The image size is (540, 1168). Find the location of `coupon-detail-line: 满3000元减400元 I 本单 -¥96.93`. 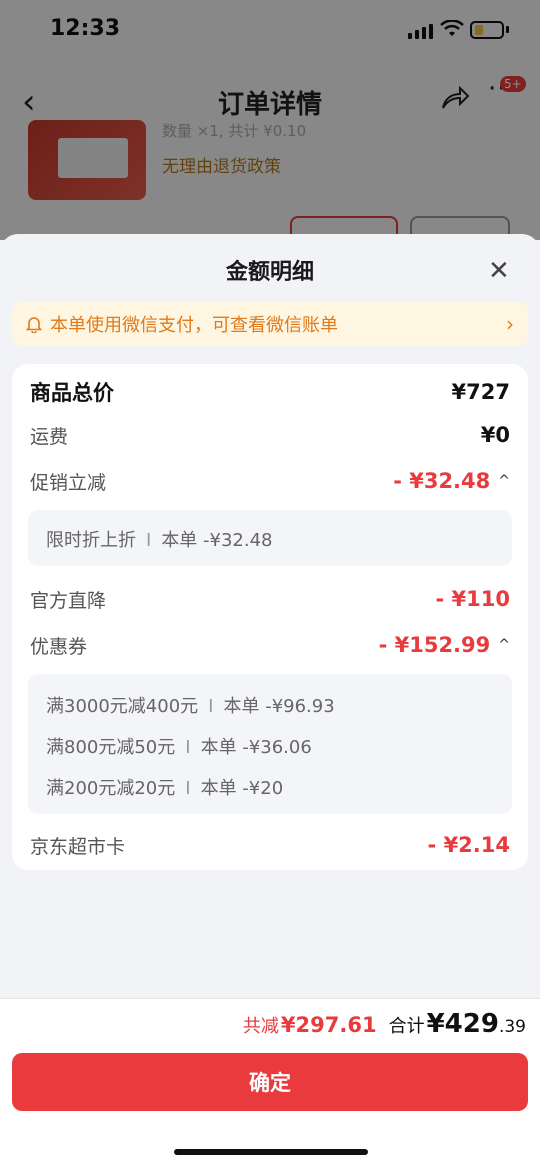

coupon-detail-line: 满3000元减400元 I 本单 -¥96.93 is located at coordinates (190, 705).